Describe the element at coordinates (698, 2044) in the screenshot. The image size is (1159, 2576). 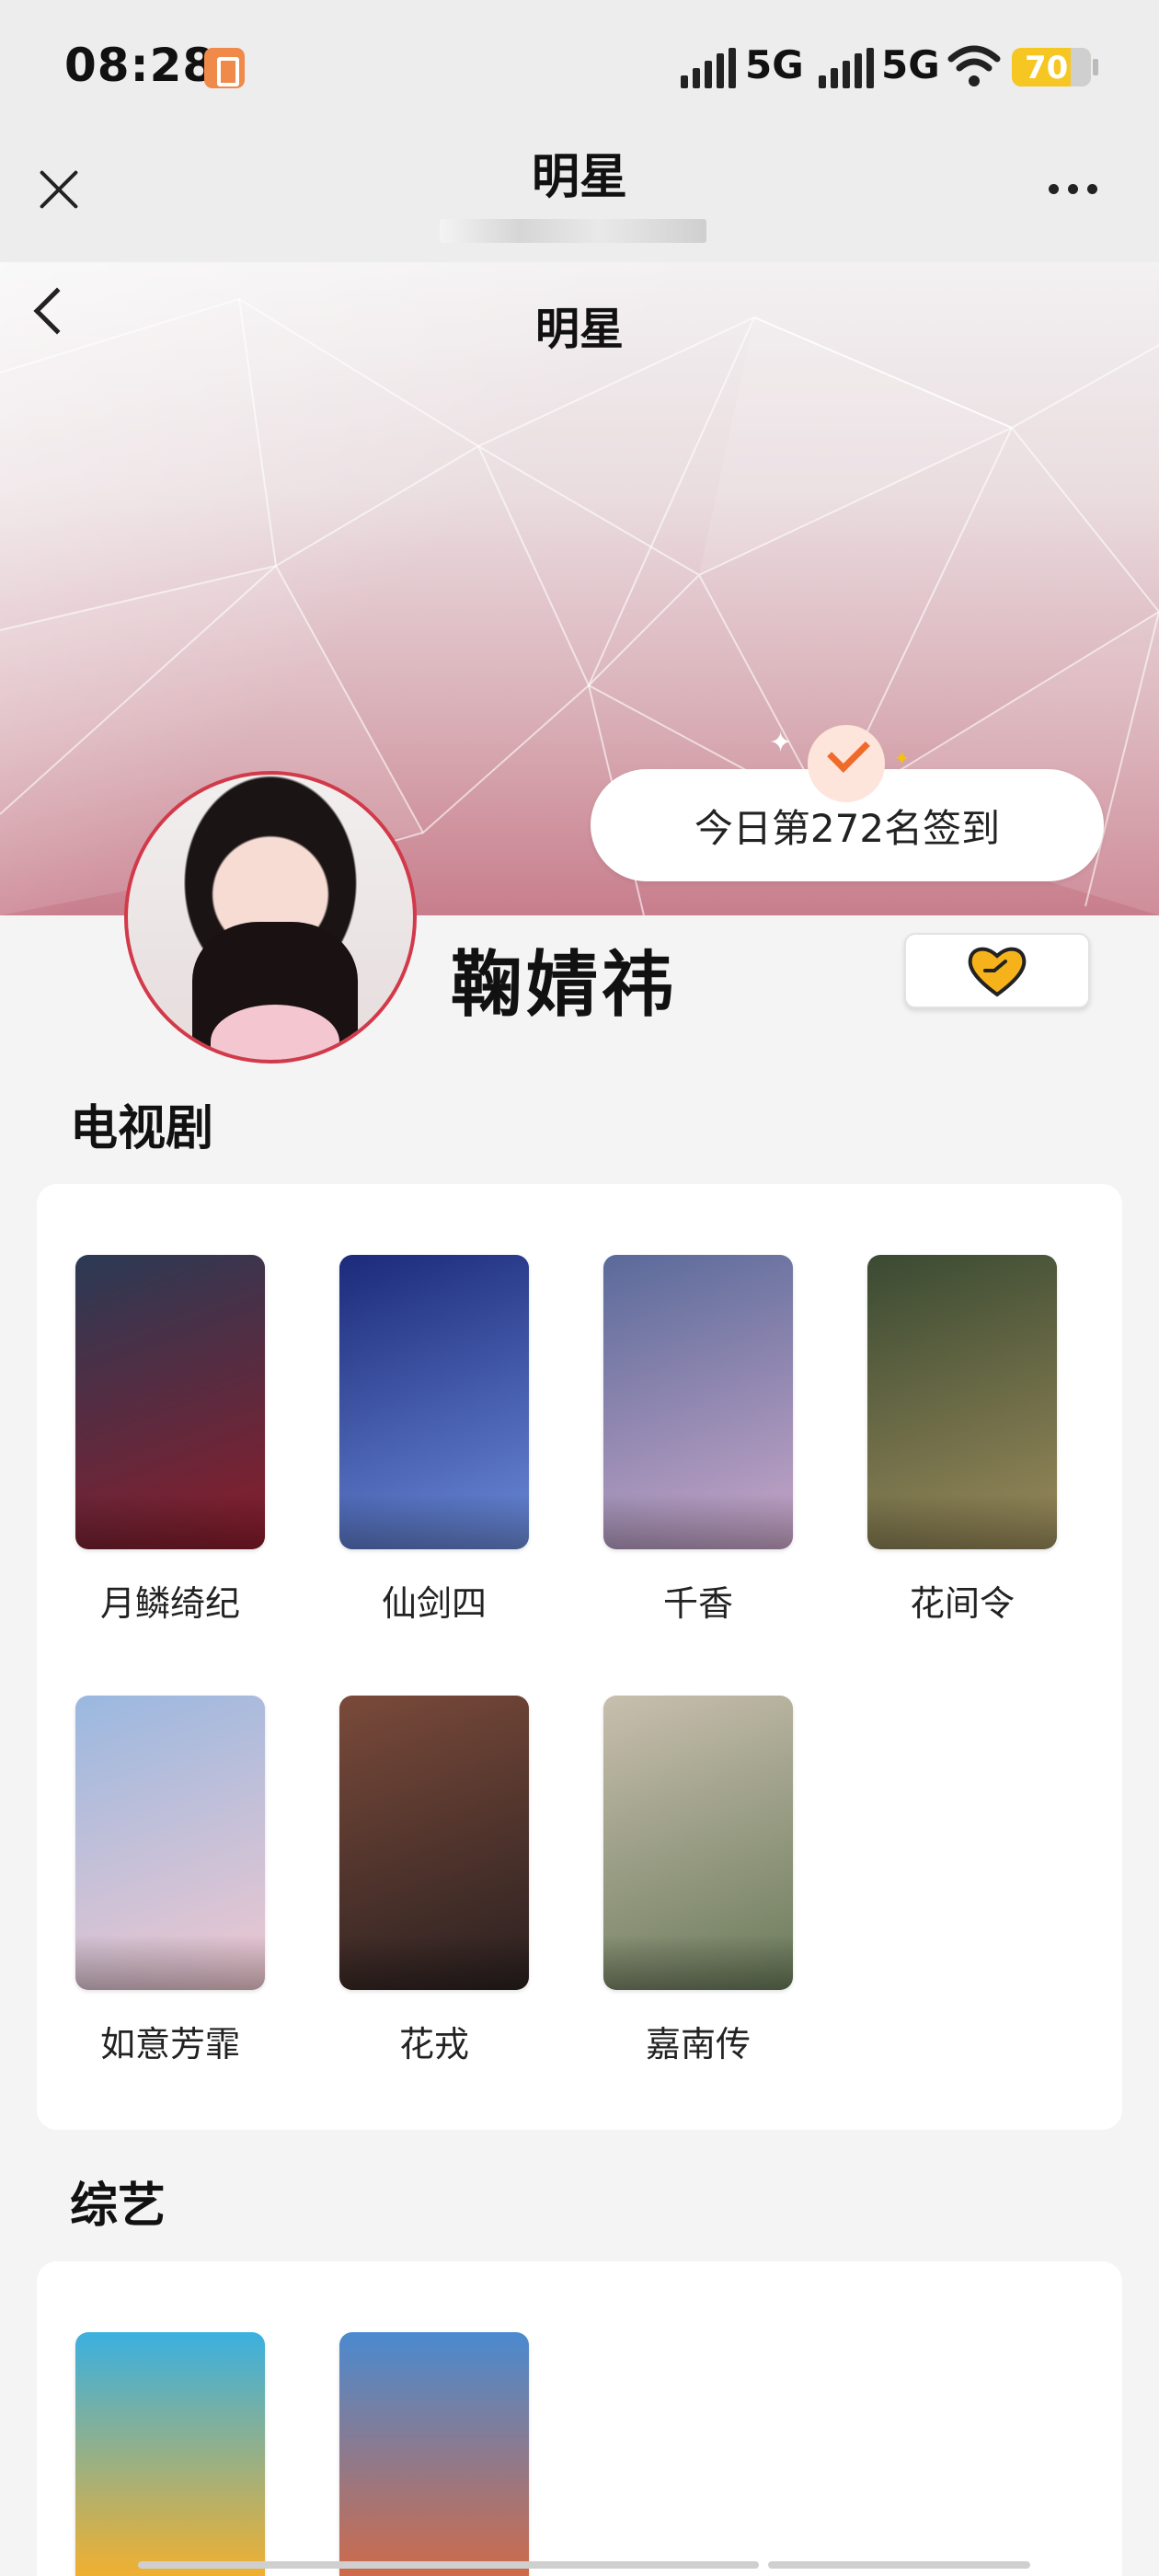
I see `drama-title: 嘉南传` at that location.